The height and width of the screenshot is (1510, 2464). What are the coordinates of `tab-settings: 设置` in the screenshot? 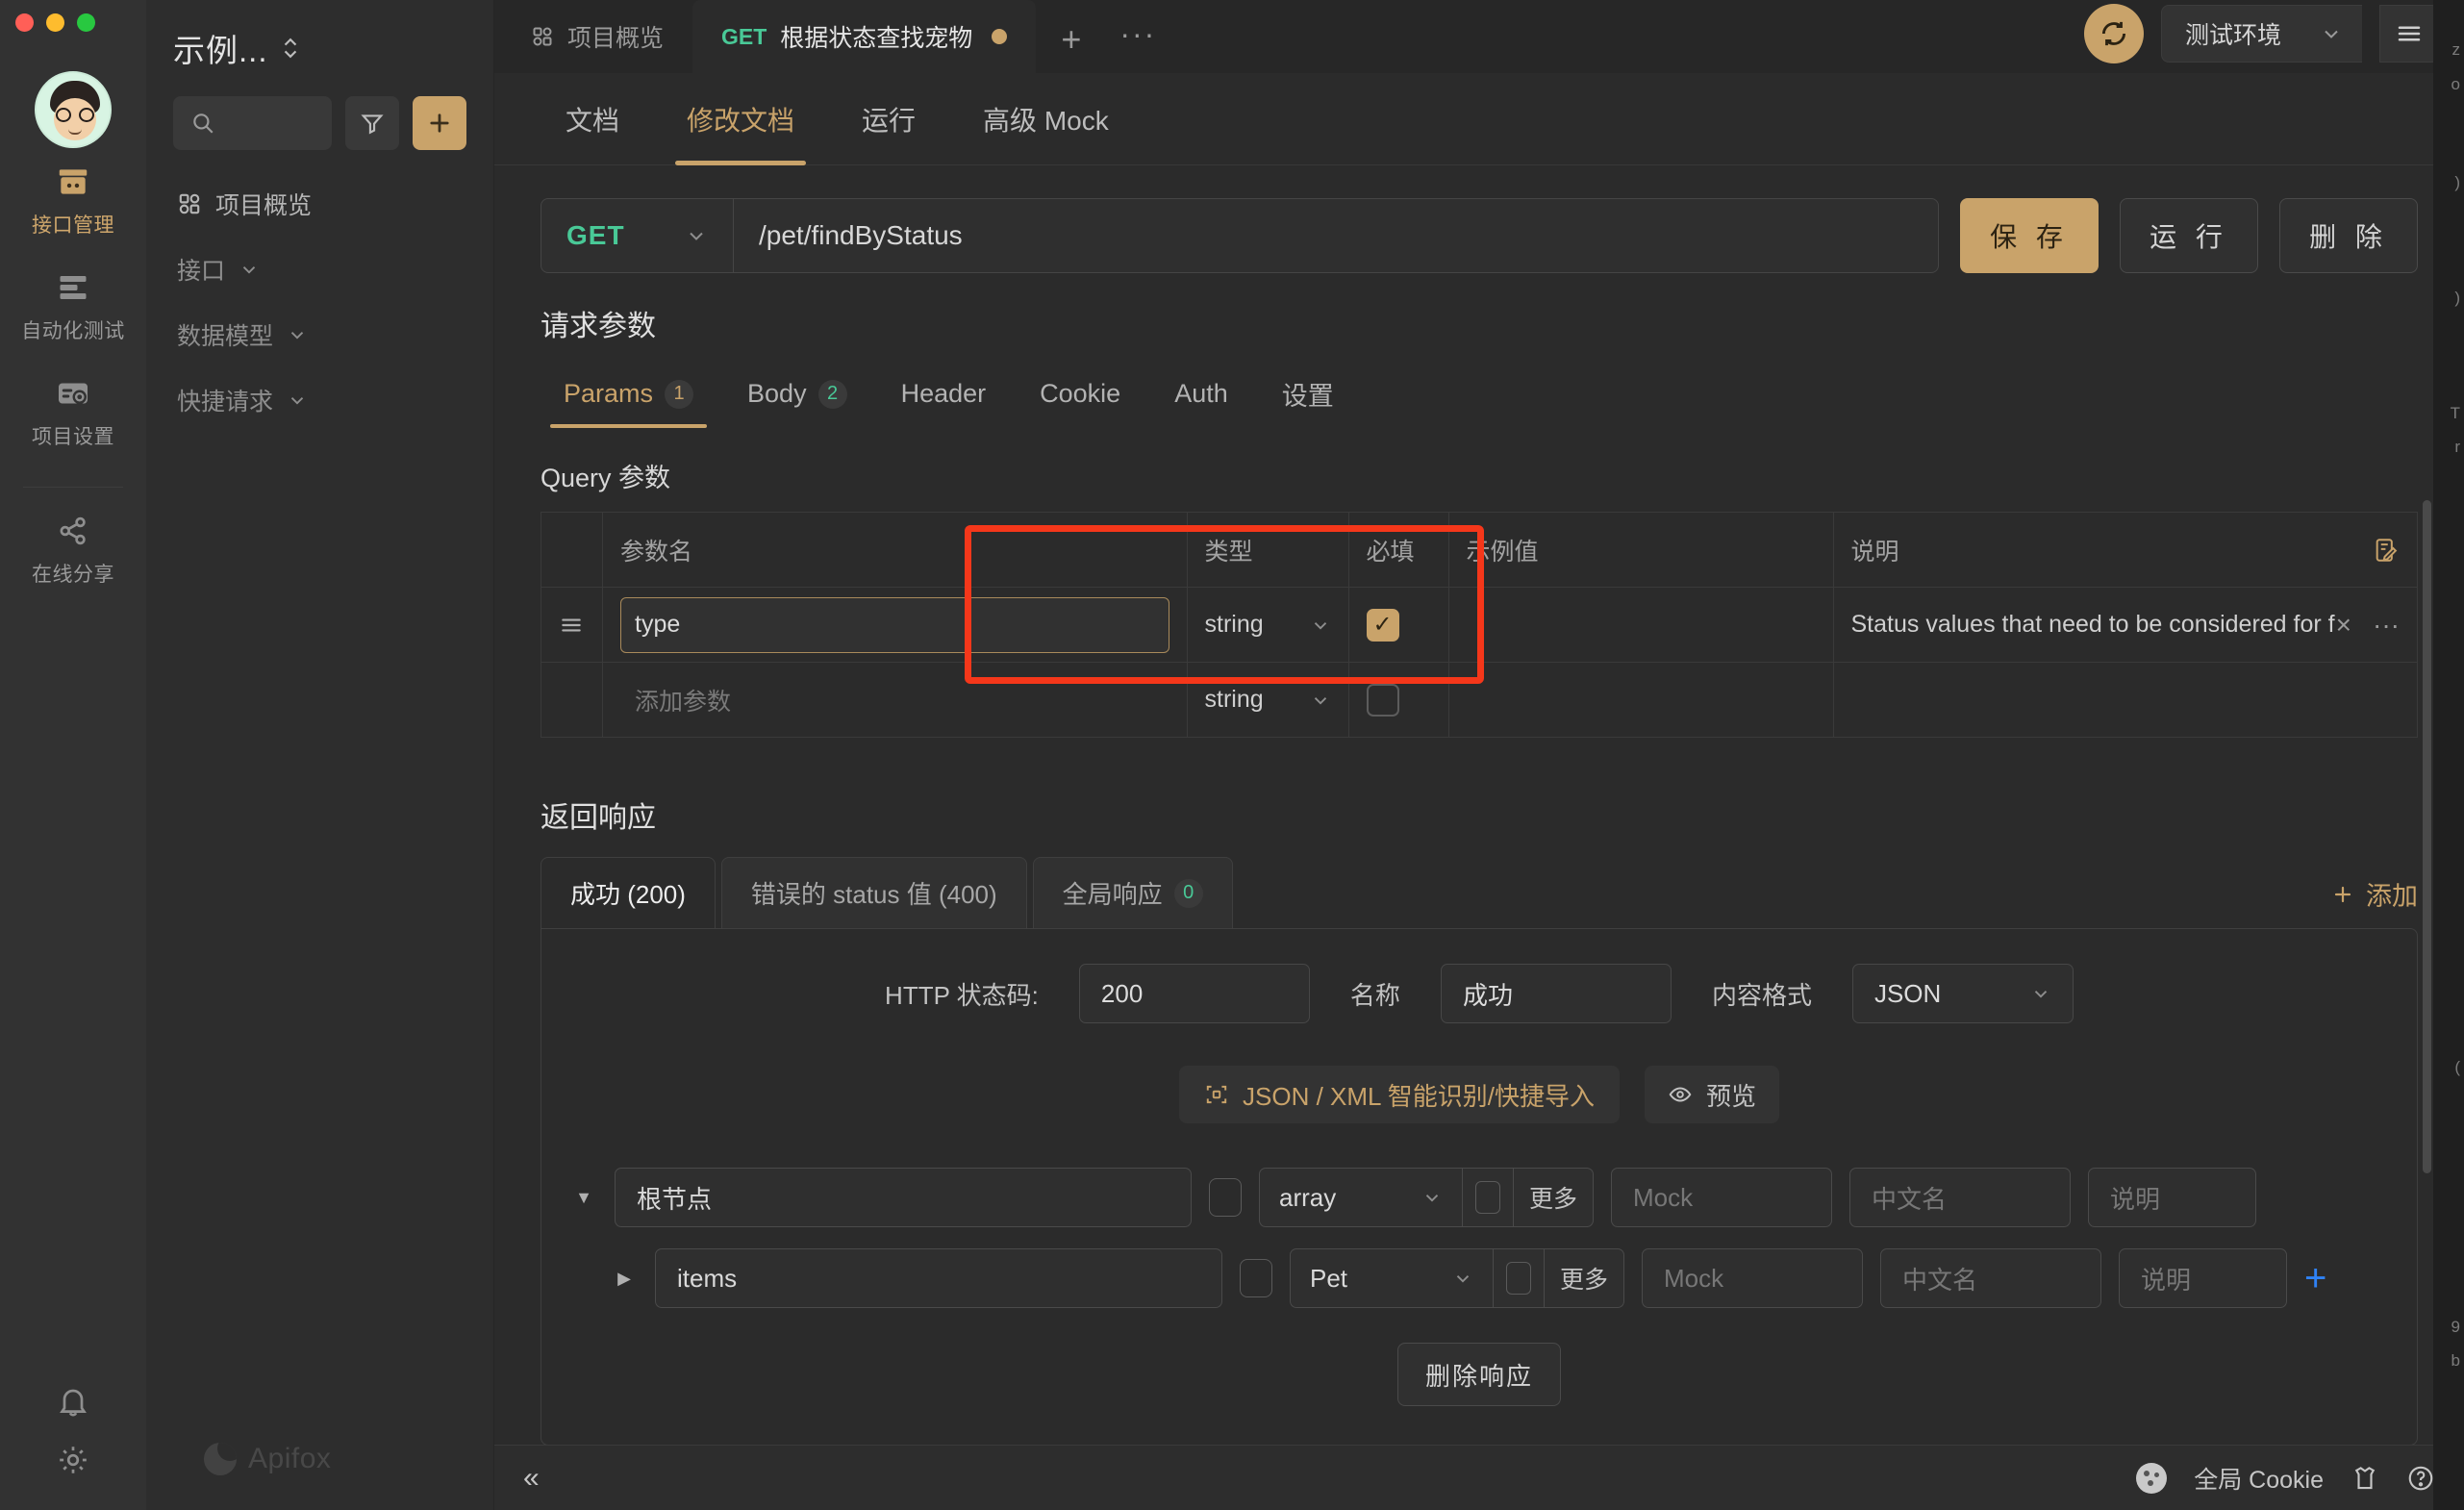 It's located at (1308, 395).